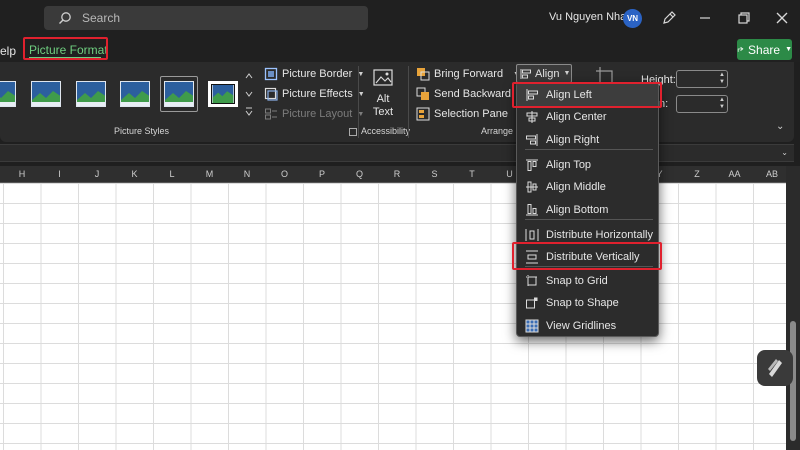 The width and height of the screenshot is (800, 450). I want to click on menu-item-snap-to-grid: Snap to Grid, so click(587, 281).